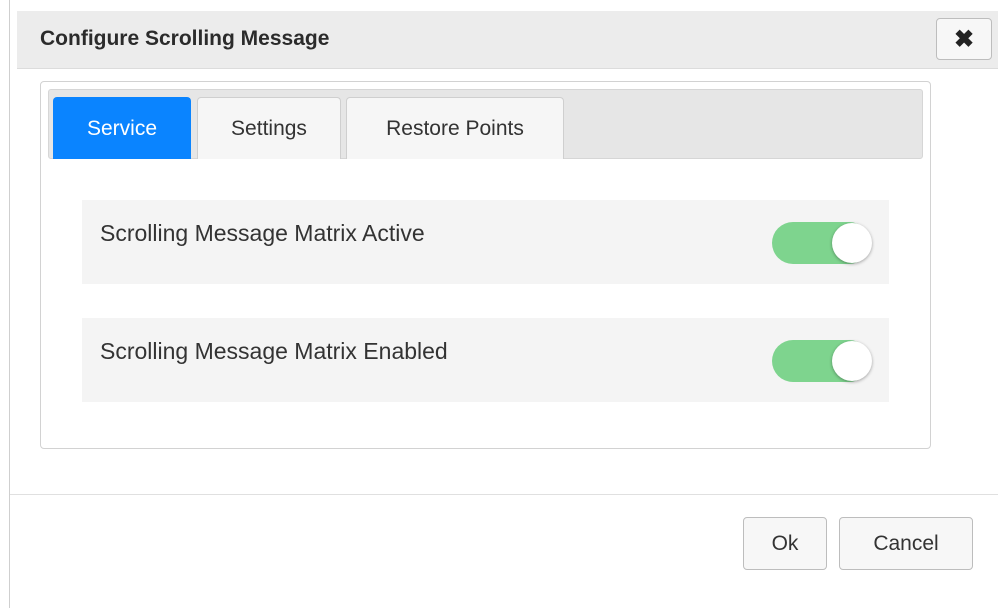 This screenshot has width=998, height=608. I want to click on enabled-toggle, so click(822, 361).